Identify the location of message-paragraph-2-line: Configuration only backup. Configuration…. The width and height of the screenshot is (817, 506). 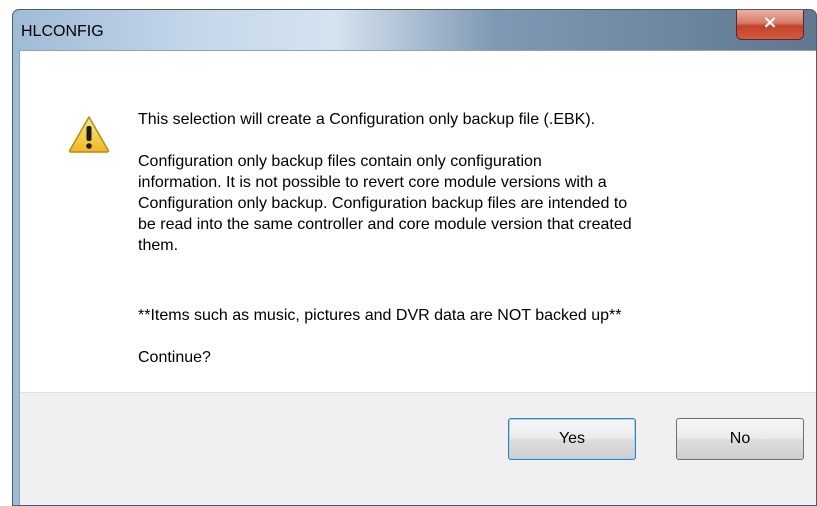
(383, 203).